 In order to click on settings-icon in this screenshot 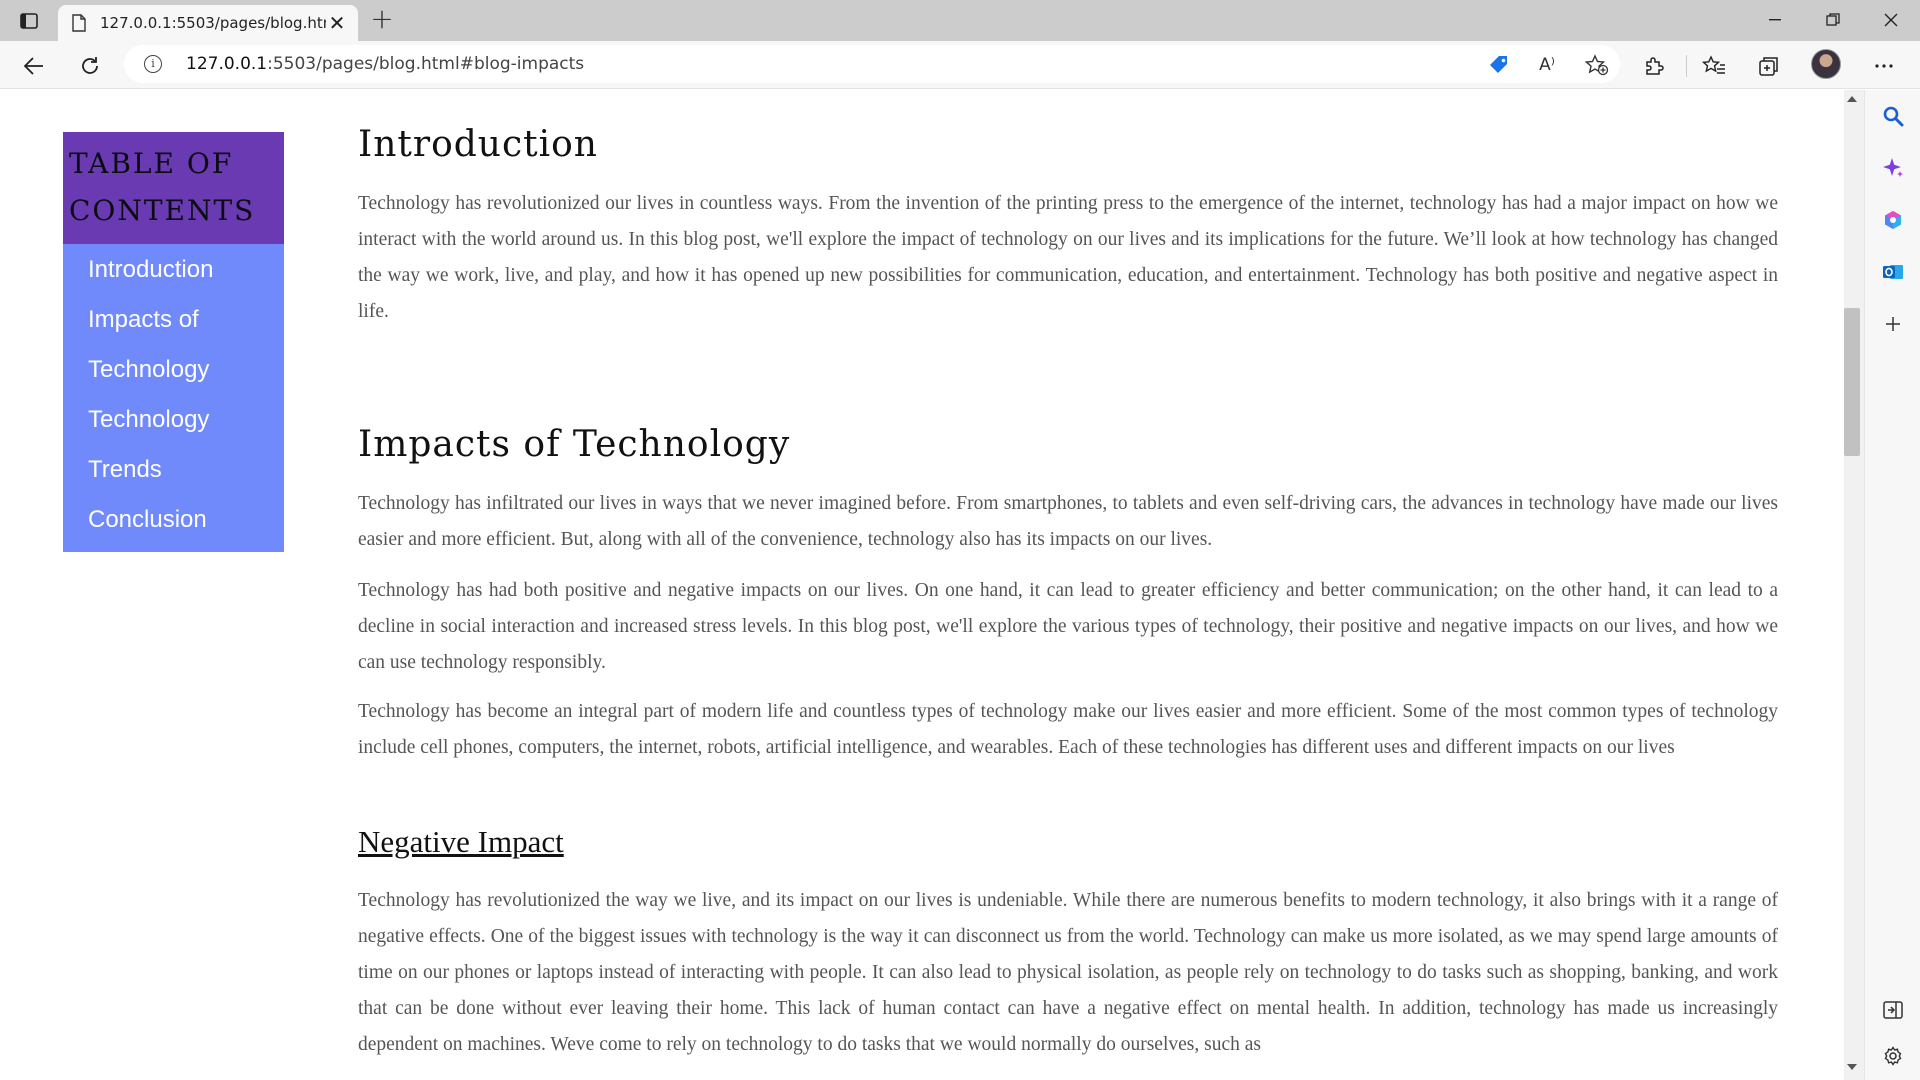, I will do `click(1893, 1056)`.